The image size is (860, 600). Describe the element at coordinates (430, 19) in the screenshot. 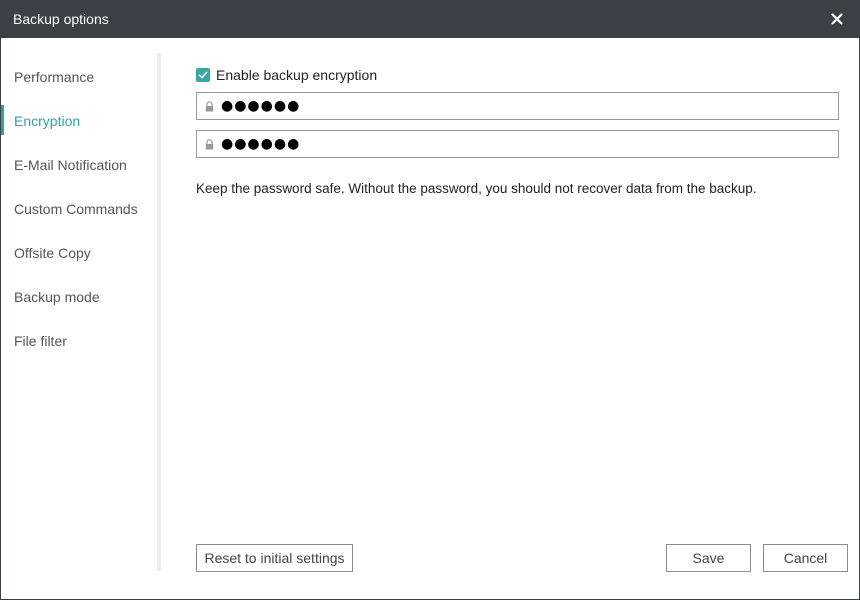

I see `title-bar: Backup options` at that location.